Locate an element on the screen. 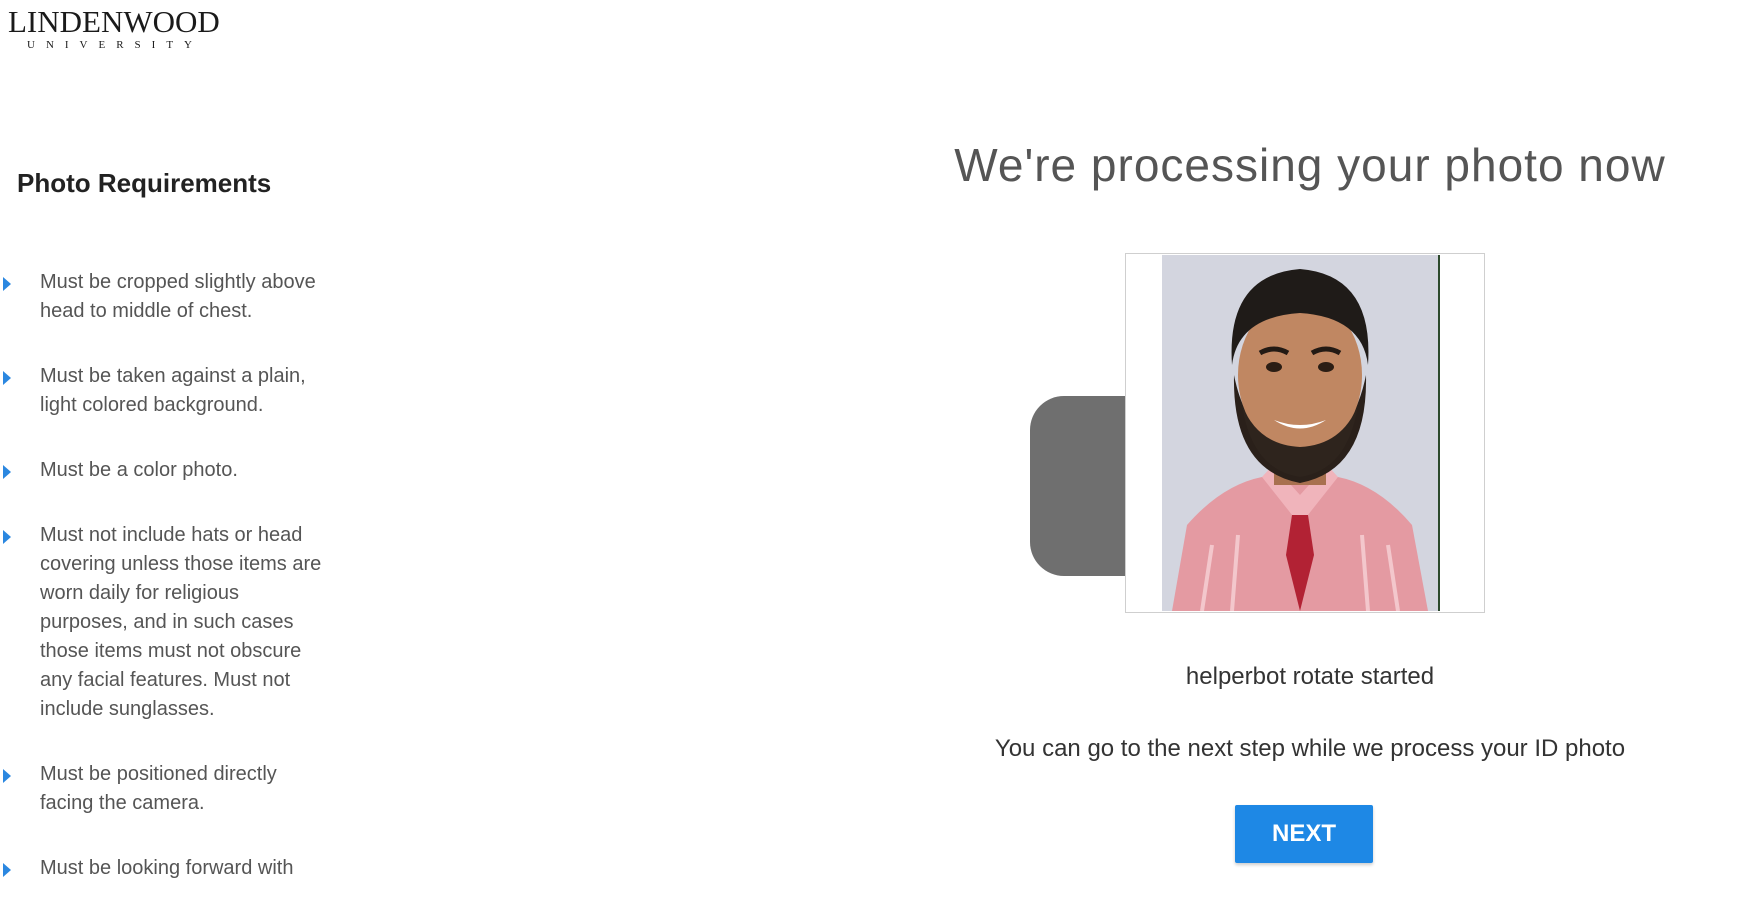  photo-preview-area is located at coordinates (1260, 438).